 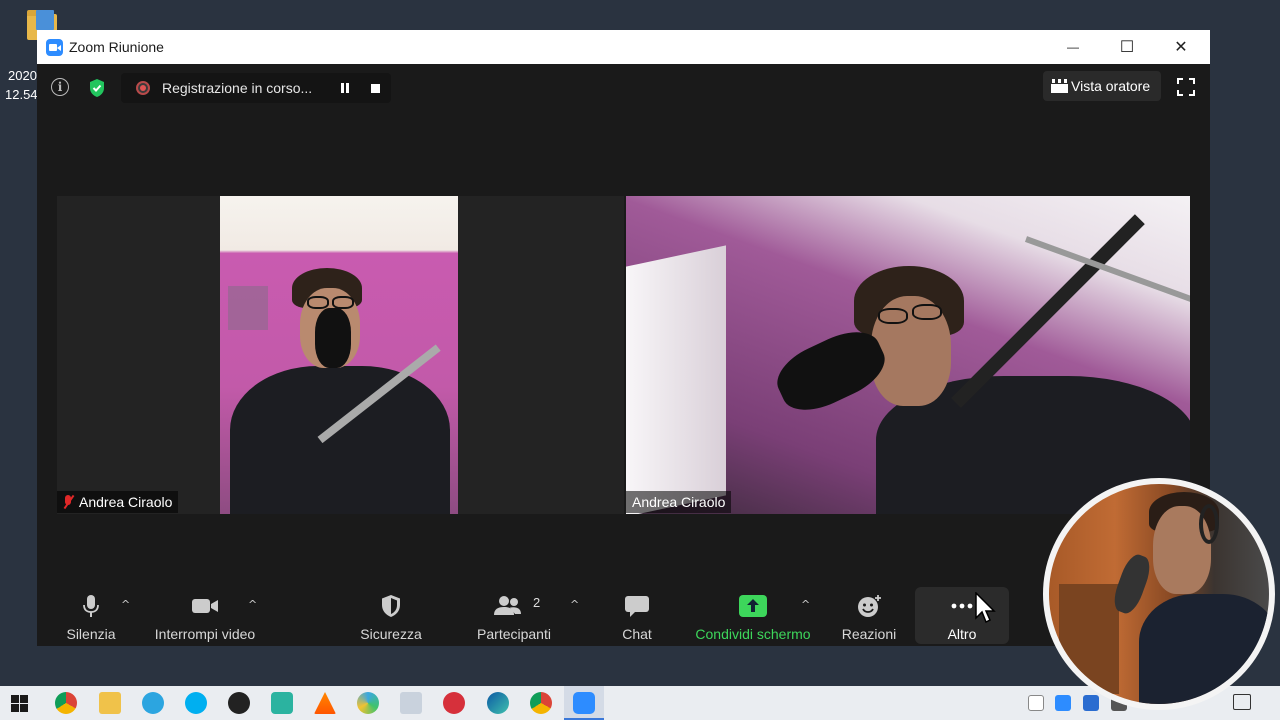 I want to click on mute-label: Silenzia, so click(x=91, y=634).